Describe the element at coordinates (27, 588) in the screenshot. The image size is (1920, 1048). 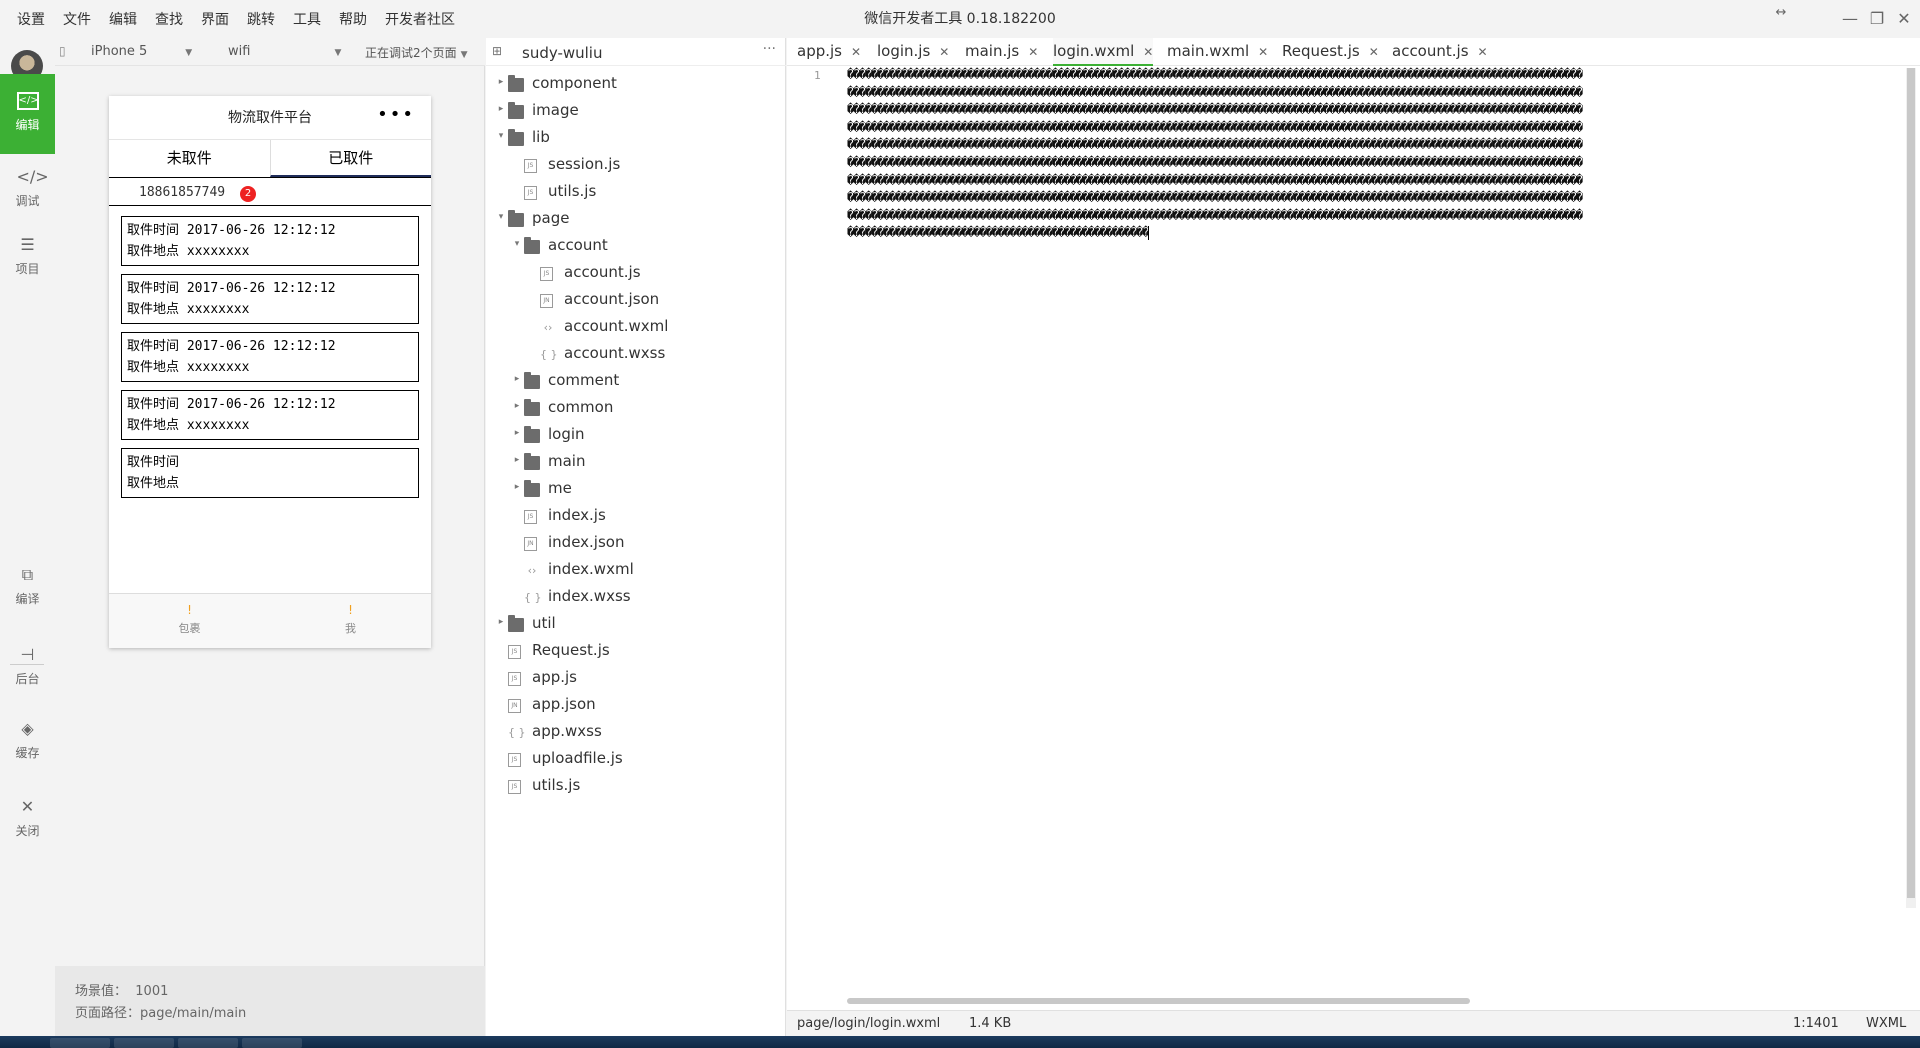
I see `activity-compile: ⧉ 编译` at that location.